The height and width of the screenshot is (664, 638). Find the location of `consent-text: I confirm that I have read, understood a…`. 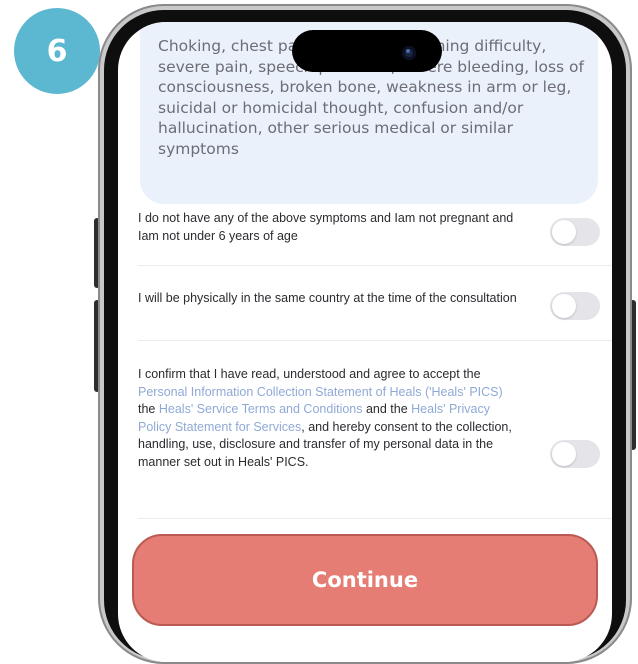

consent-text: I confirm that I have read, understood a… is located at coordinates (328, 418).